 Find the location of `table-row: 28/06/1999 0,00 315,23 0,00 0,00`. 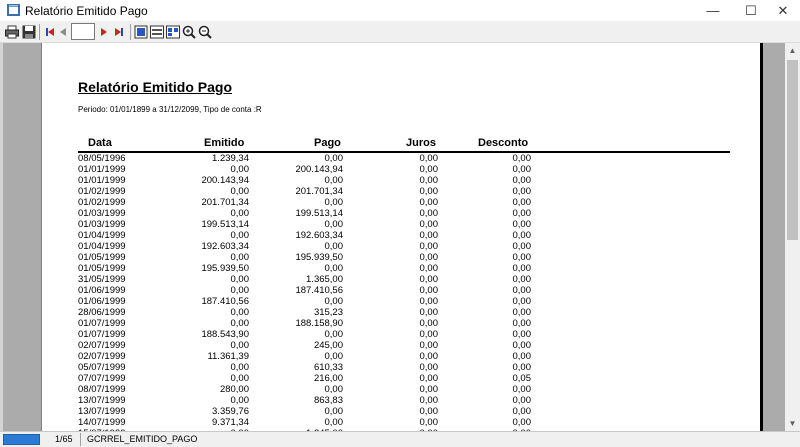

table-row: 28/06/1999 0,00 315,23 0,00 0,00 is located at coordinates (392, 312).